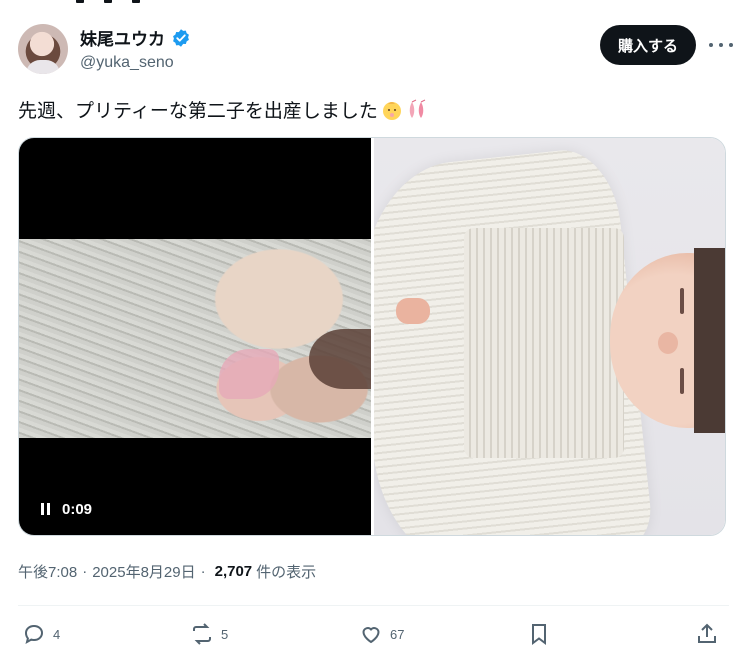  I want to click on reply-count: 4, so click(57, 634).